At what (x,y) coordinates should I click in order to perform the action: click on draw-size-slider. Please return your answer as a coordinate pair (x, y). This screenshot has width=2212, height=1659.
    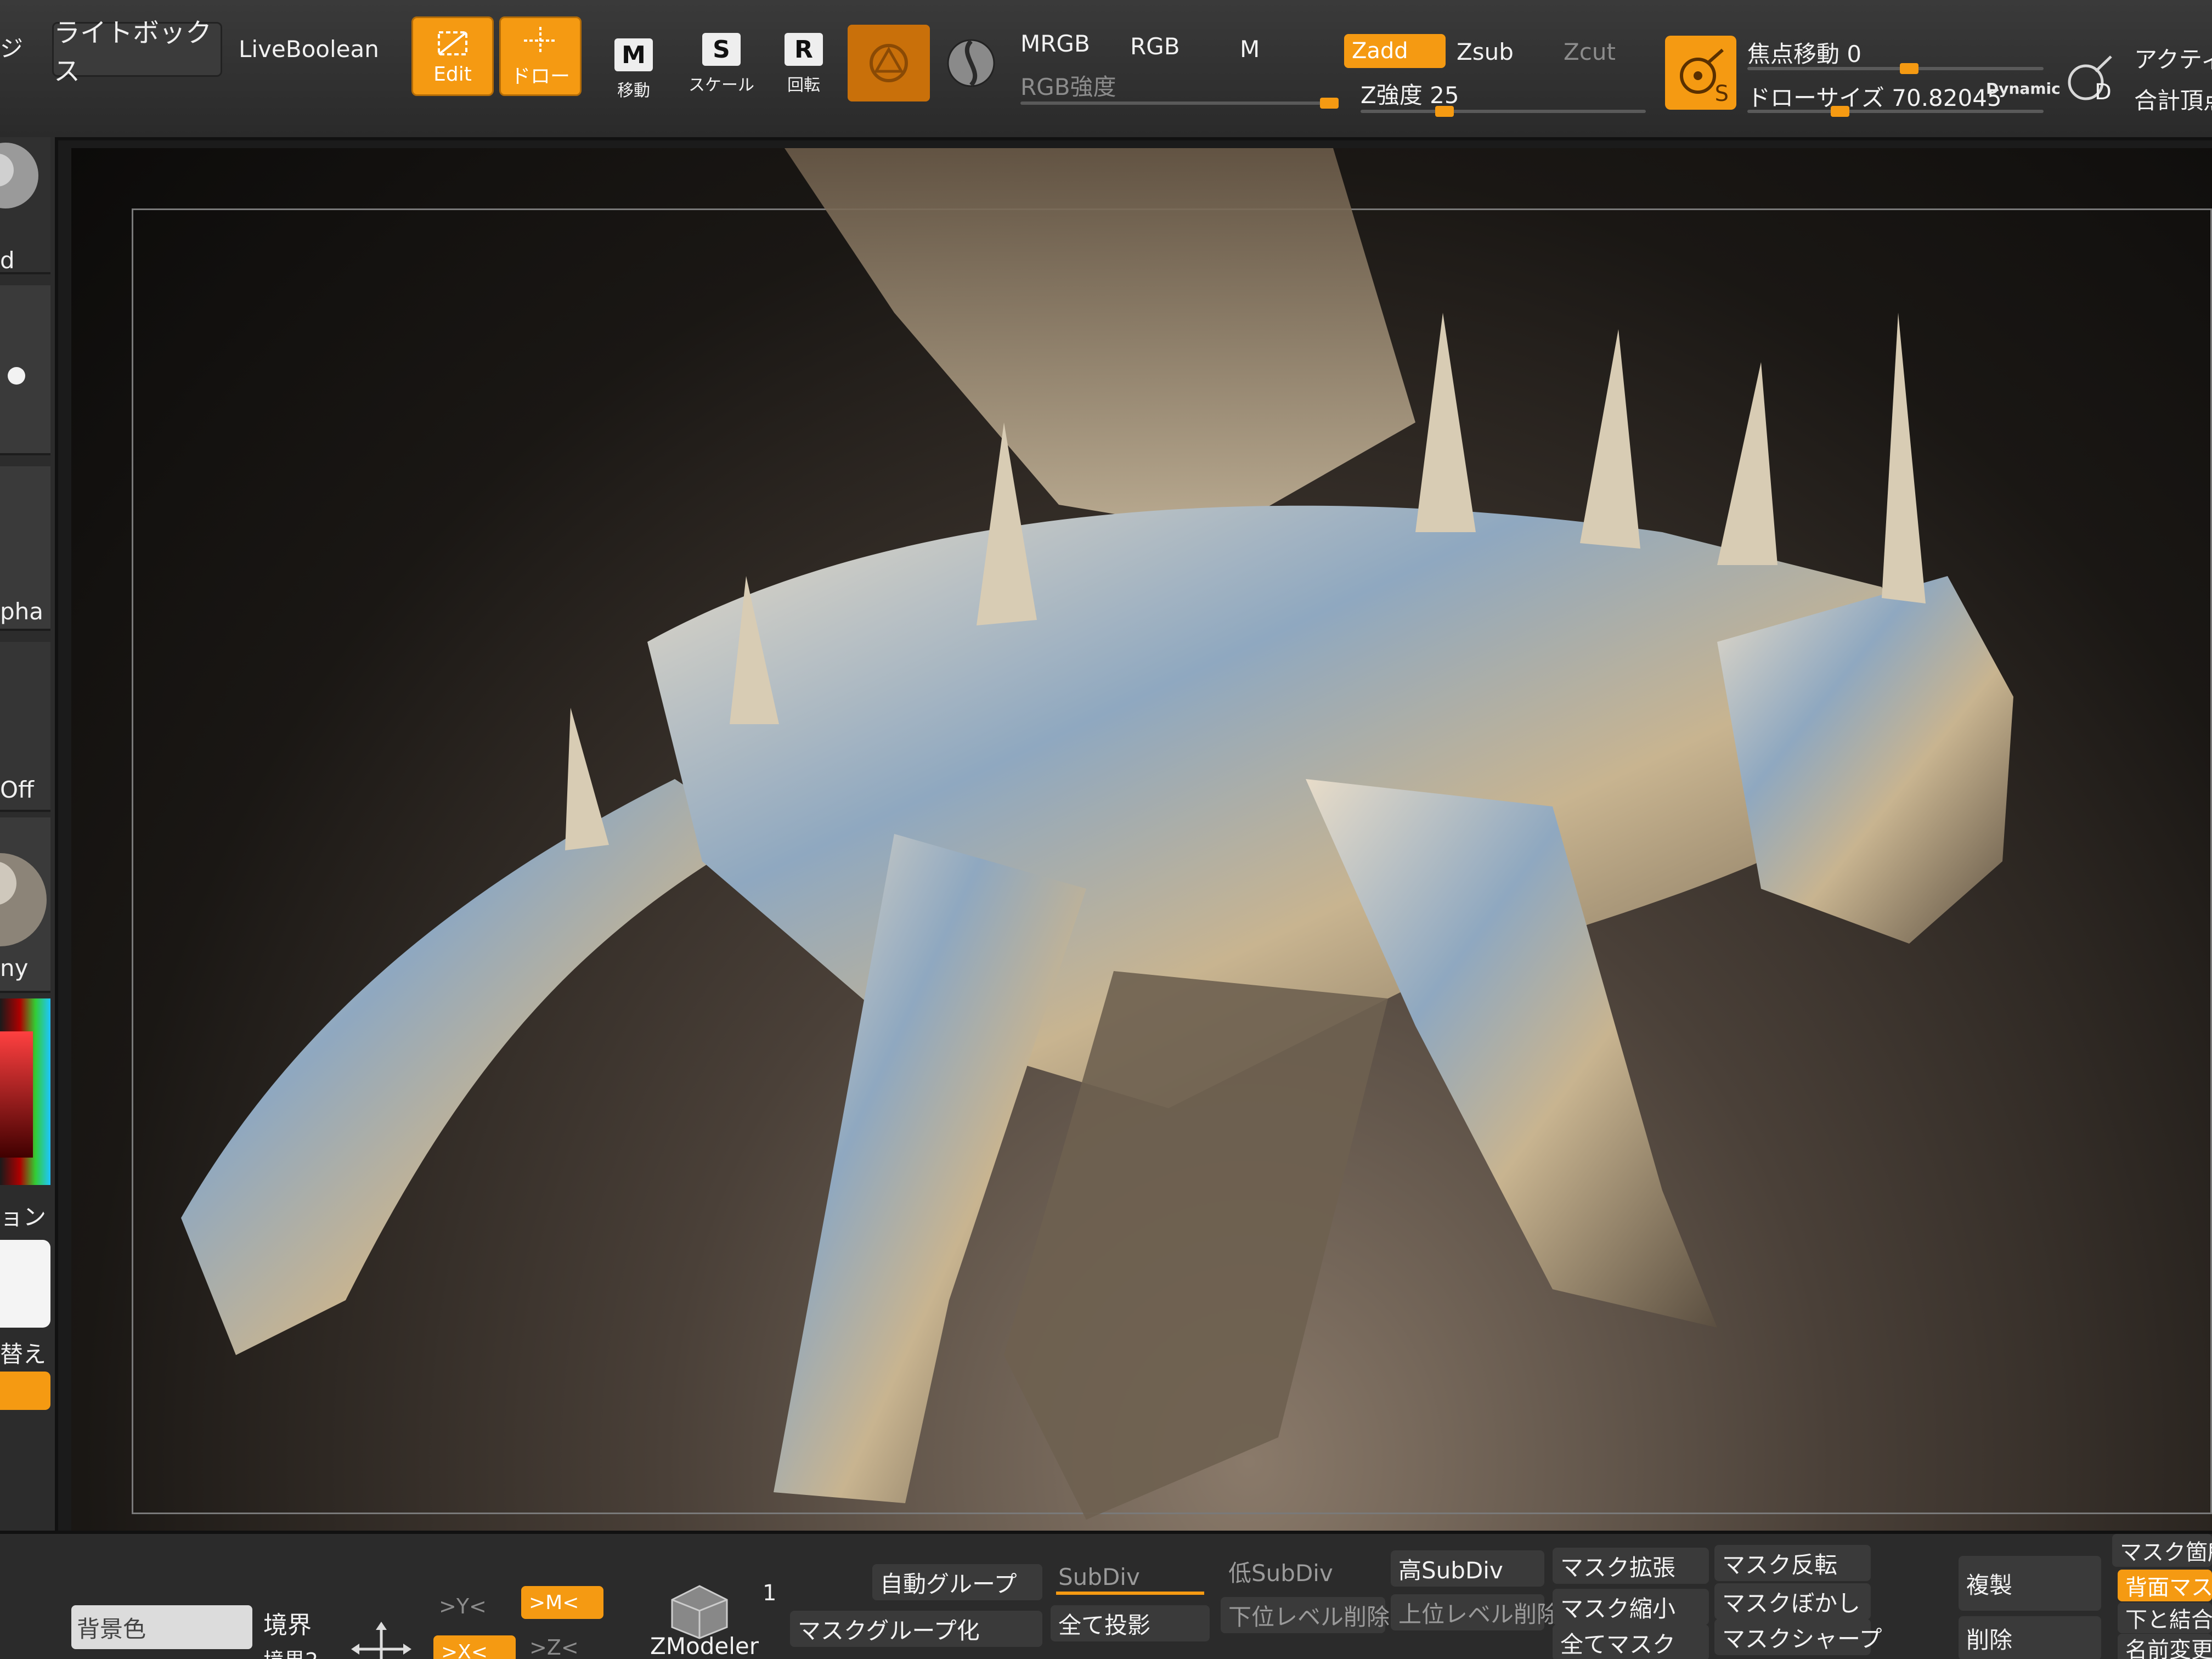
    Looking at the image, I should click on (1895, 111).